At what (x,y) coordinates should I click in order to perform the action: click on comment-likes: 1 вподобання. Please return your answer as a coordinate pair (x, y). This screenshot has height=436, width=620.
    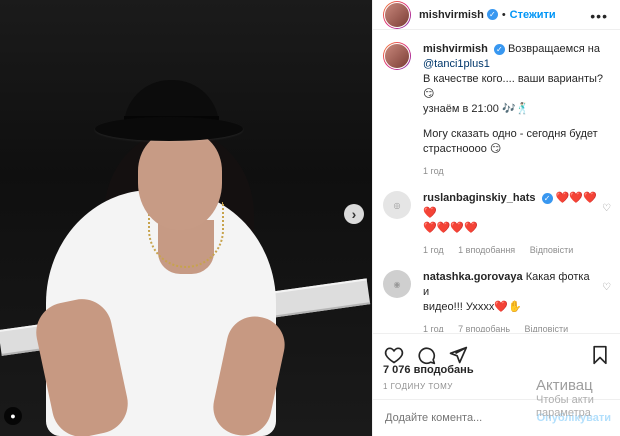
    Looking at the image, I should click on (486, 250).